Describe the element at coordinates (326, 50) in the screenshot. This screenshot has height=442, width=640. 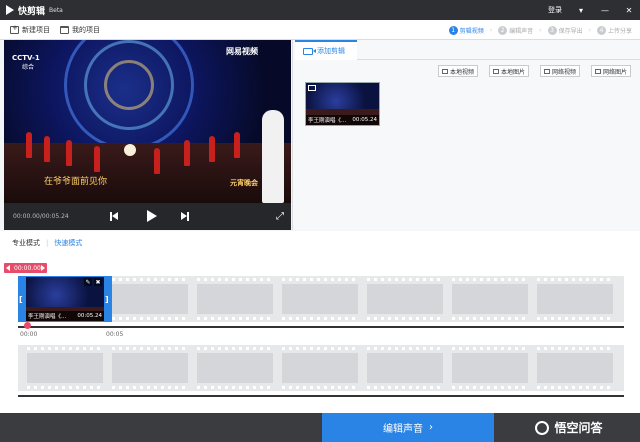
I see `tab-add-clip: 添加剪辑` at that location.